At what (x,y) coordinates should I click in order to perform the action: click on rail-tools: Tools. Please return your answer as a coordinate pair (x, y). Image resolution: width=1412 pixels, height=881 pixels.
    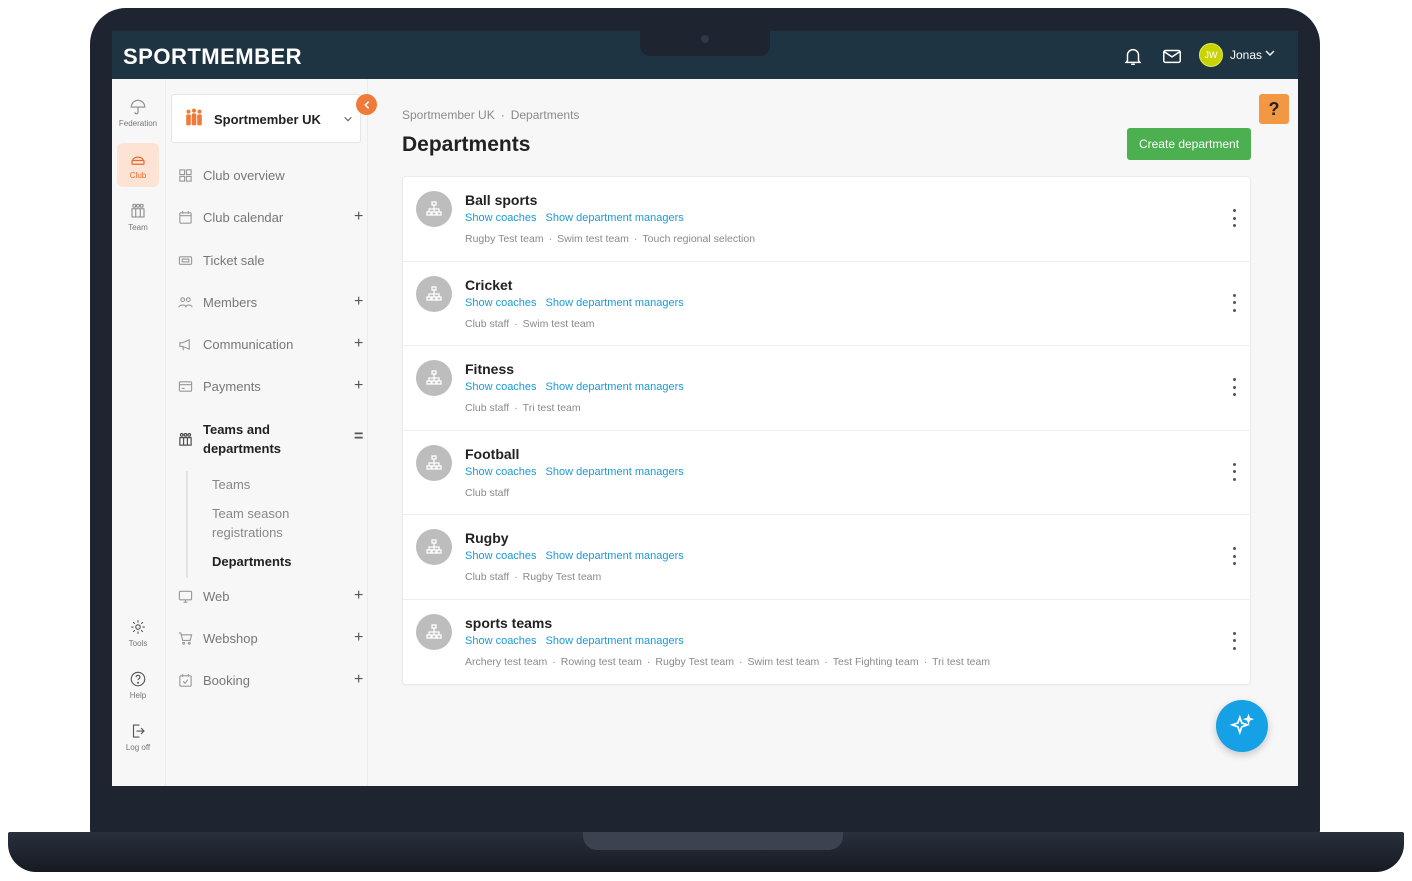
    Looking at the image, I should click on (138, 633).